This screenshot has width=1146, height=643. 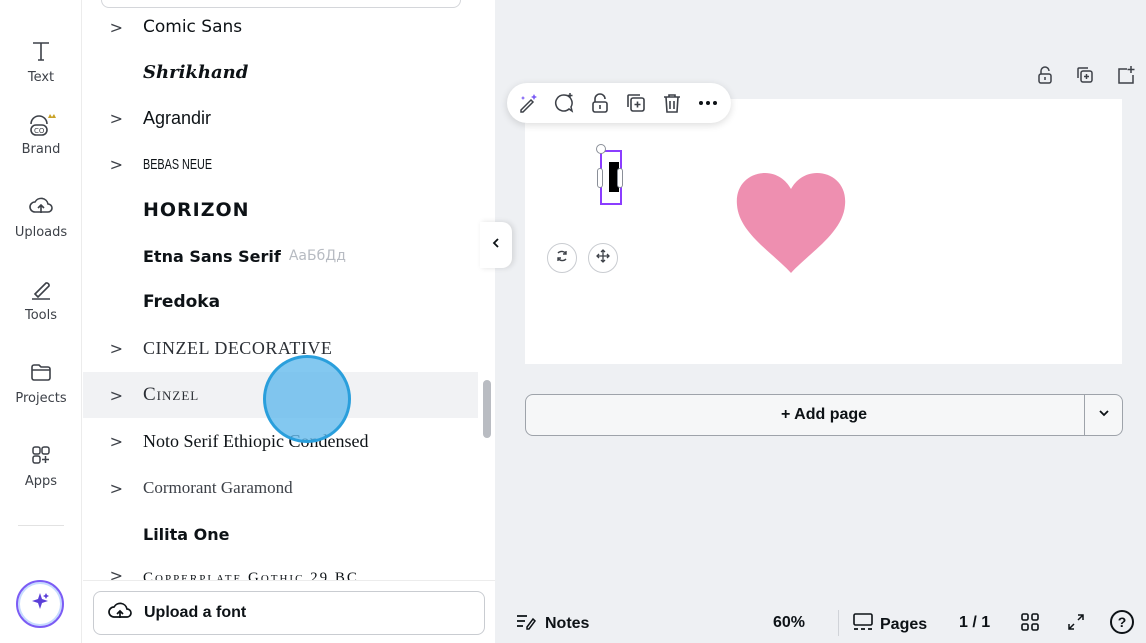 I want to click on rail-label-text: Text, so click(x=41, y=77).